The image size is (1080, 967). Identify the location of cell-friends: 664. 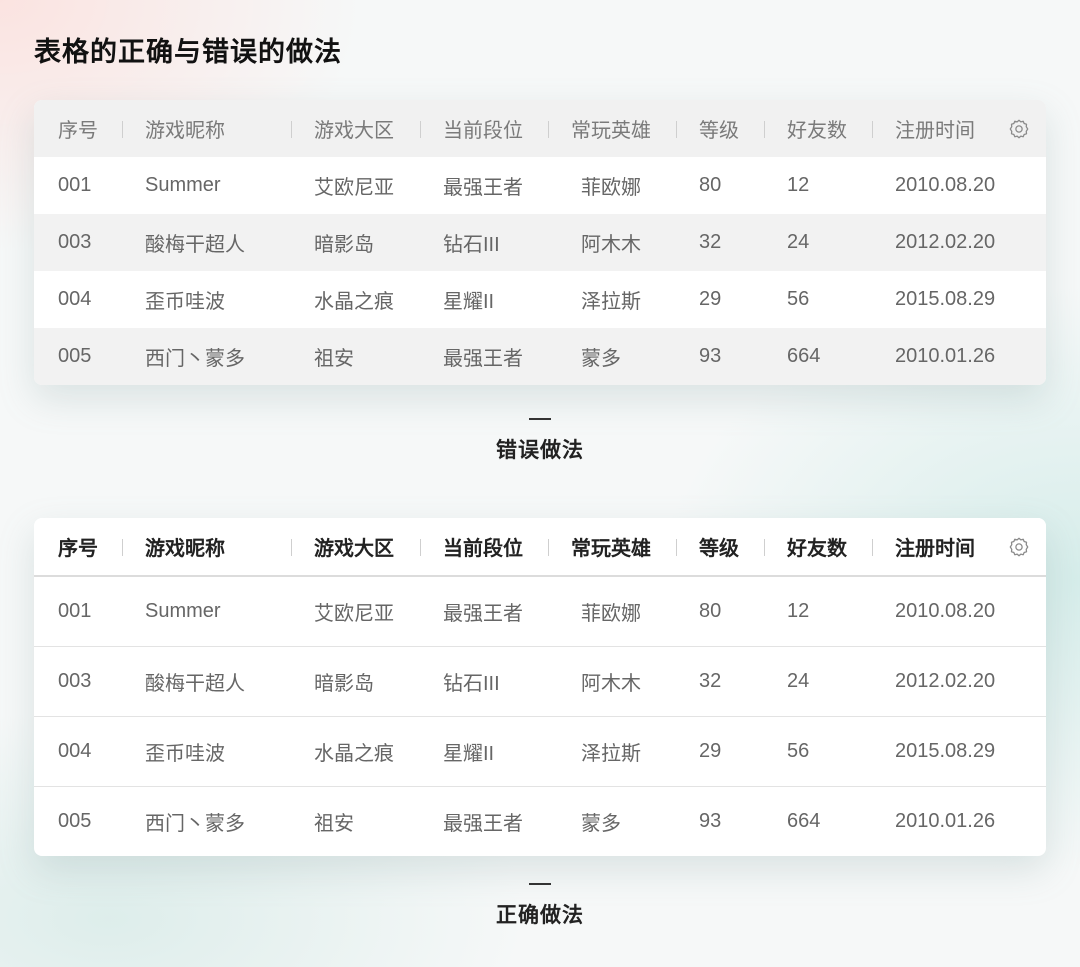
(804, 356).